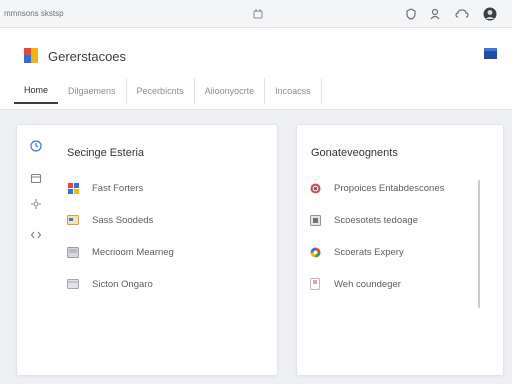 The height and width of the screenshot is (384, 512). I want to click on shield-icon, so click(411, 14).